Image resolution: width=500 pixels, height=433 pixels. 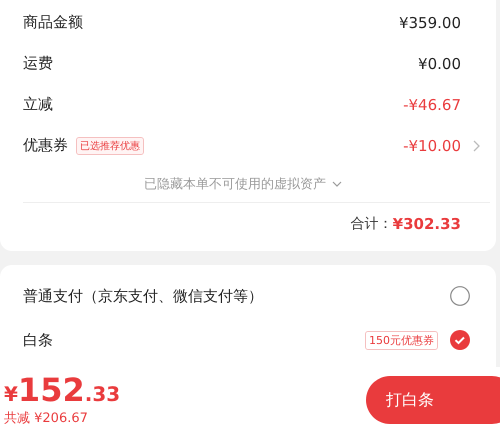 I want to click on row-label: 优惠券, so click(x=45, y=145).